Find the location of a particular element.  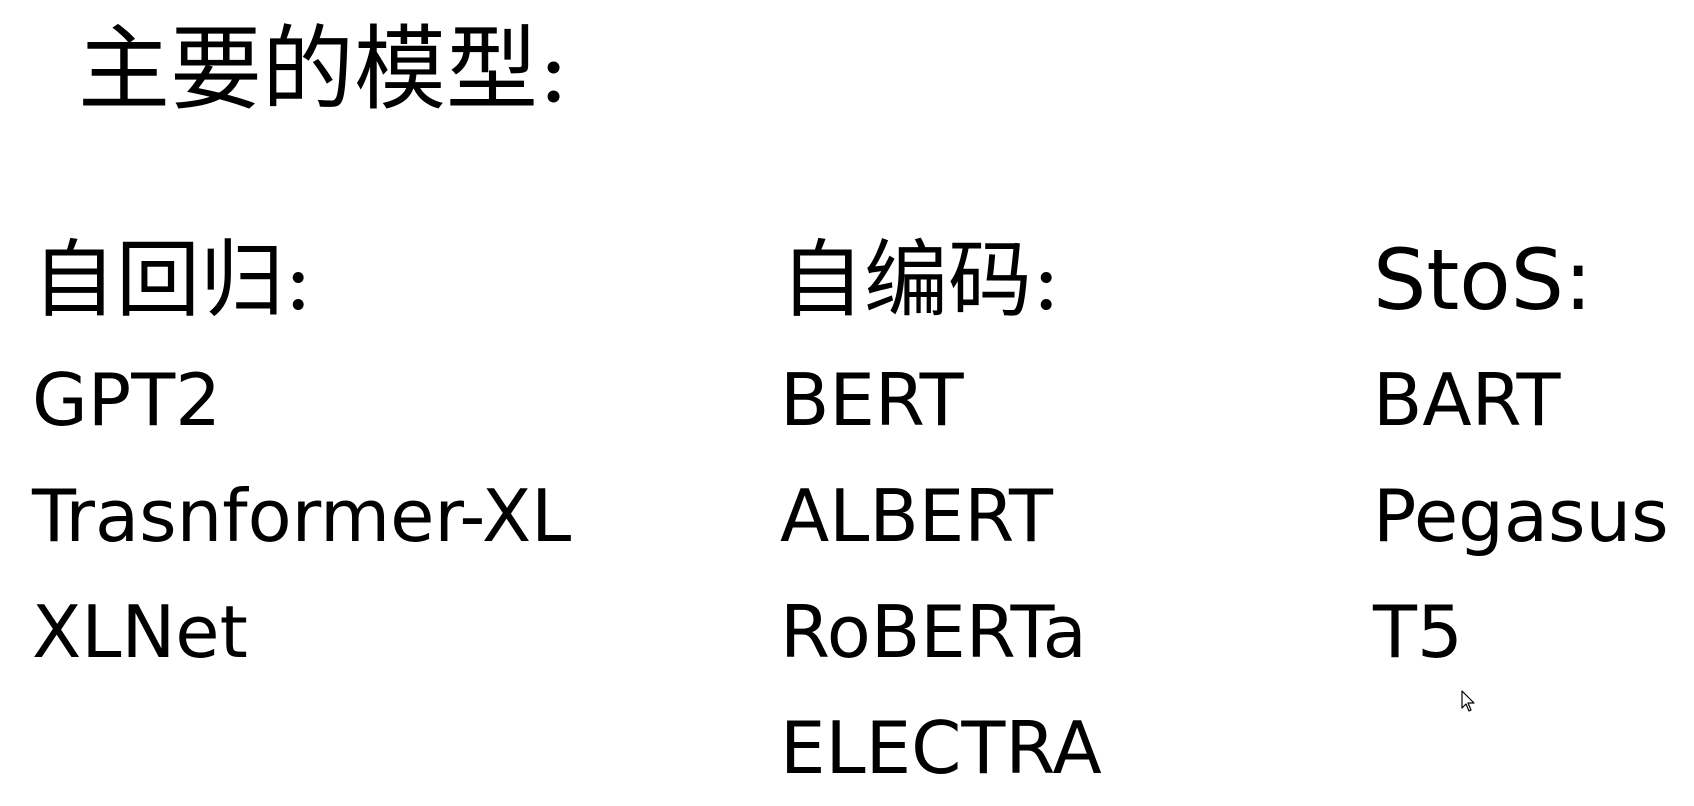

model-item: ELECTRA is located at coordinates (941, 748).